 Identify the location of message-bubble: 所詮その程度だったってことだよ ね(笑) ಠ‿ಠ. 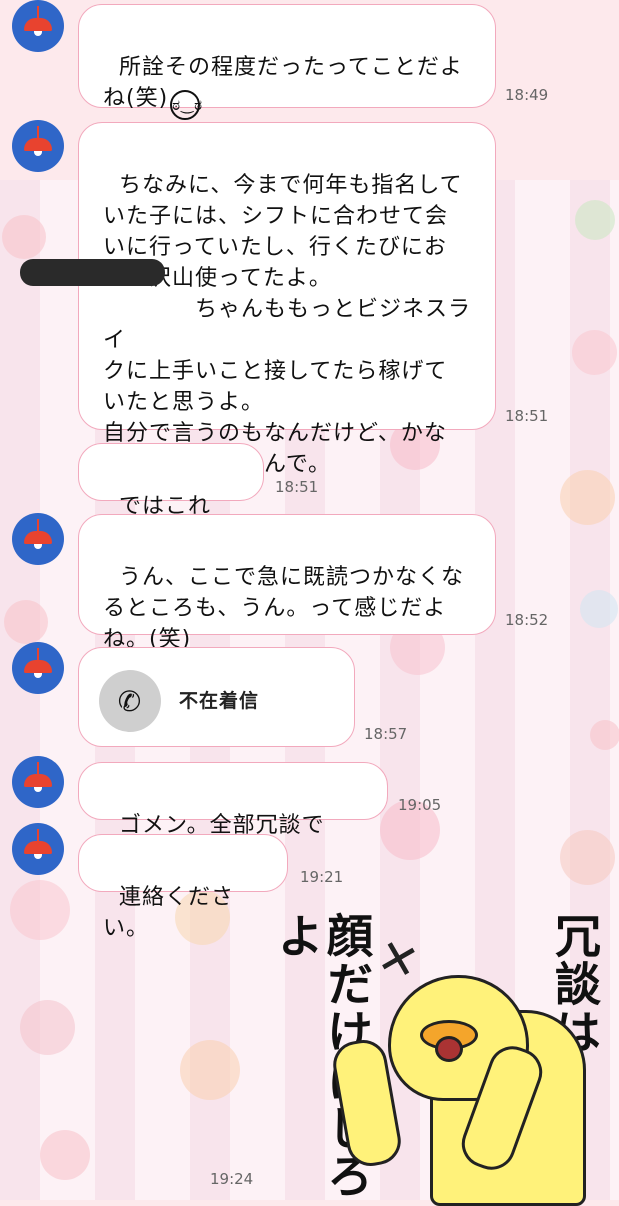
(287, 62).